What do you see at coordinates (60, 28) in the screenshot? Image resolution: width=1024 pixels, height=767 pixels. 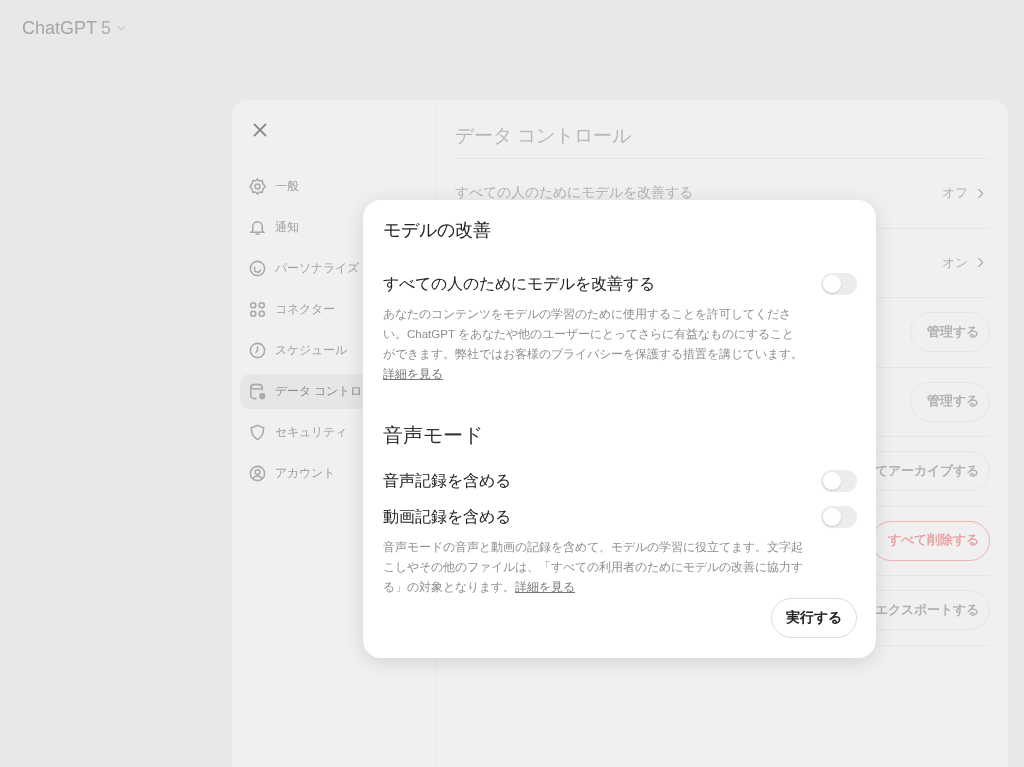 I see `app-title: ChatGPT` at bounding box center [60, 28].